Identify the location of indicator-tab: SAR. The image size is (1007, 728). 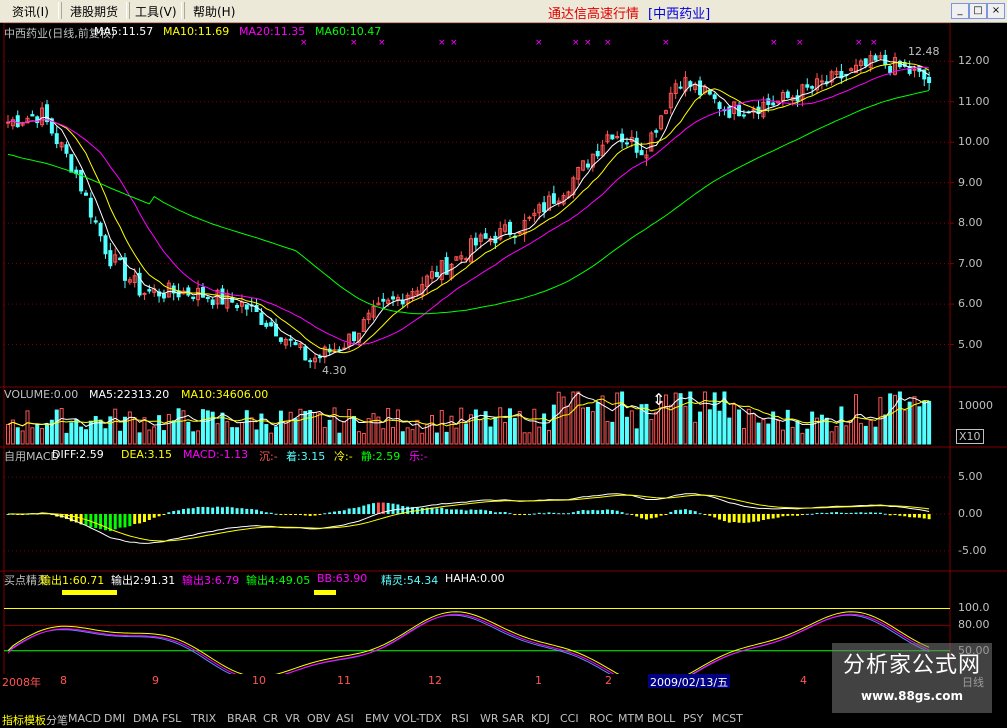
(513, 718).